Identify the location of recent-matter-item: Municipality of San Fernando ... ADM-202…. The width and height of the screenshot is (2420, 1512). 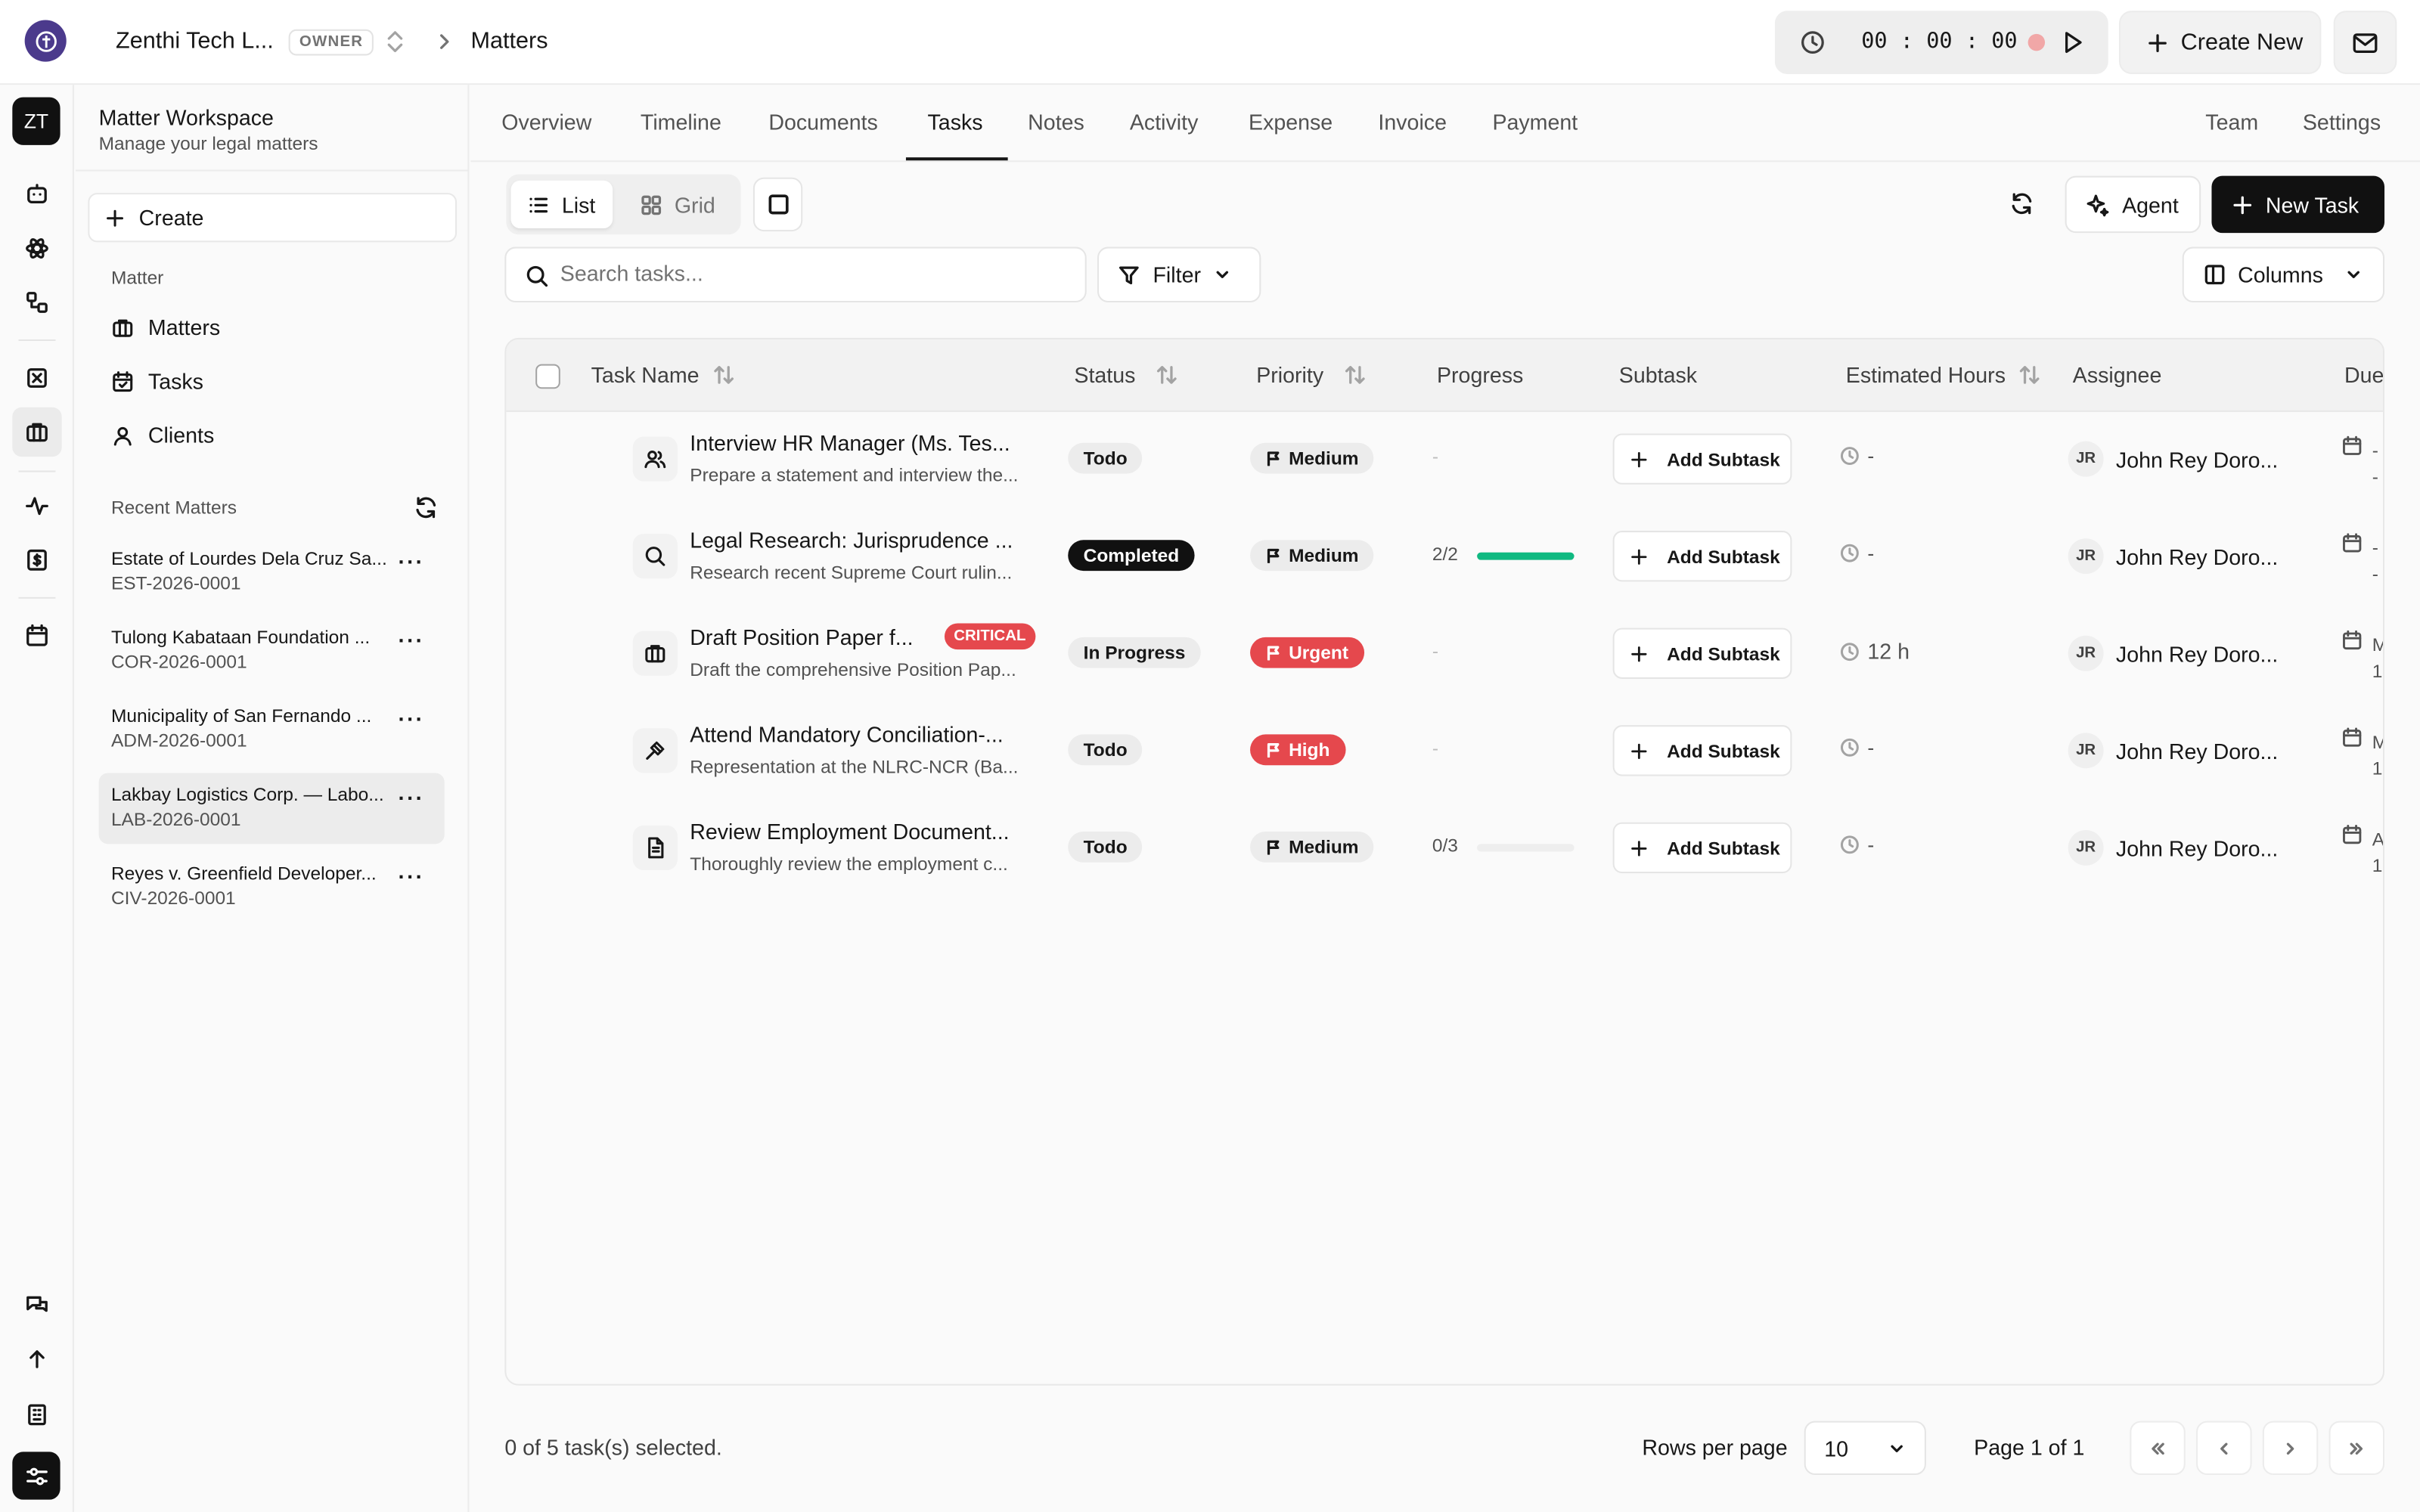
(272, 729).